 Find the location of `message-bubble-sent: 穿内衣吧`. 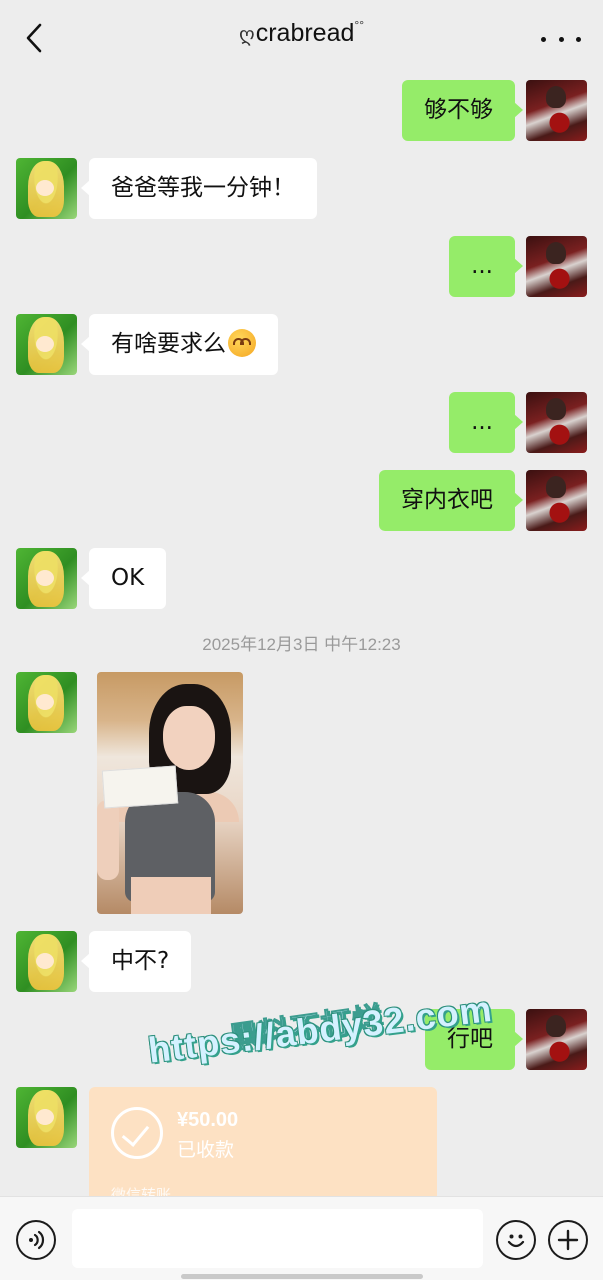

message-bubble-sent: 穿内衣吧 is located at coordinates (451, 500).